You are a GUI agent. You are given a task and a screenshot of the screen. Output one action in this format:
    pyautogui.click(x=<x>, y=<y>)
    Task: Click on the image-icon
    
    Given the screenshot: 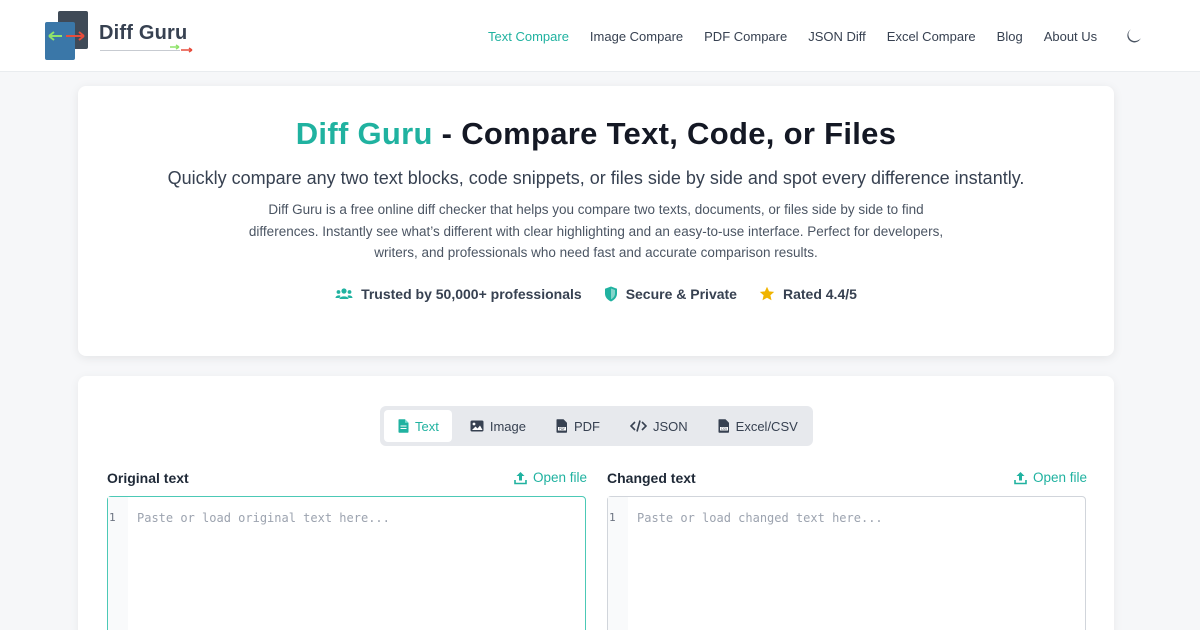 What is the action you would take?
    pyautogui.click(x=477, y=426)
    